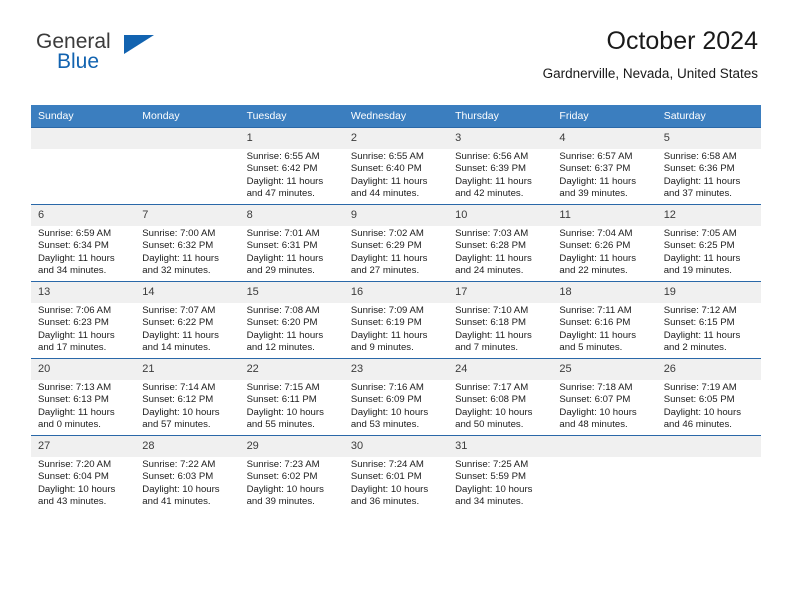  I want to click on day-number: 11, so click(604, 215).